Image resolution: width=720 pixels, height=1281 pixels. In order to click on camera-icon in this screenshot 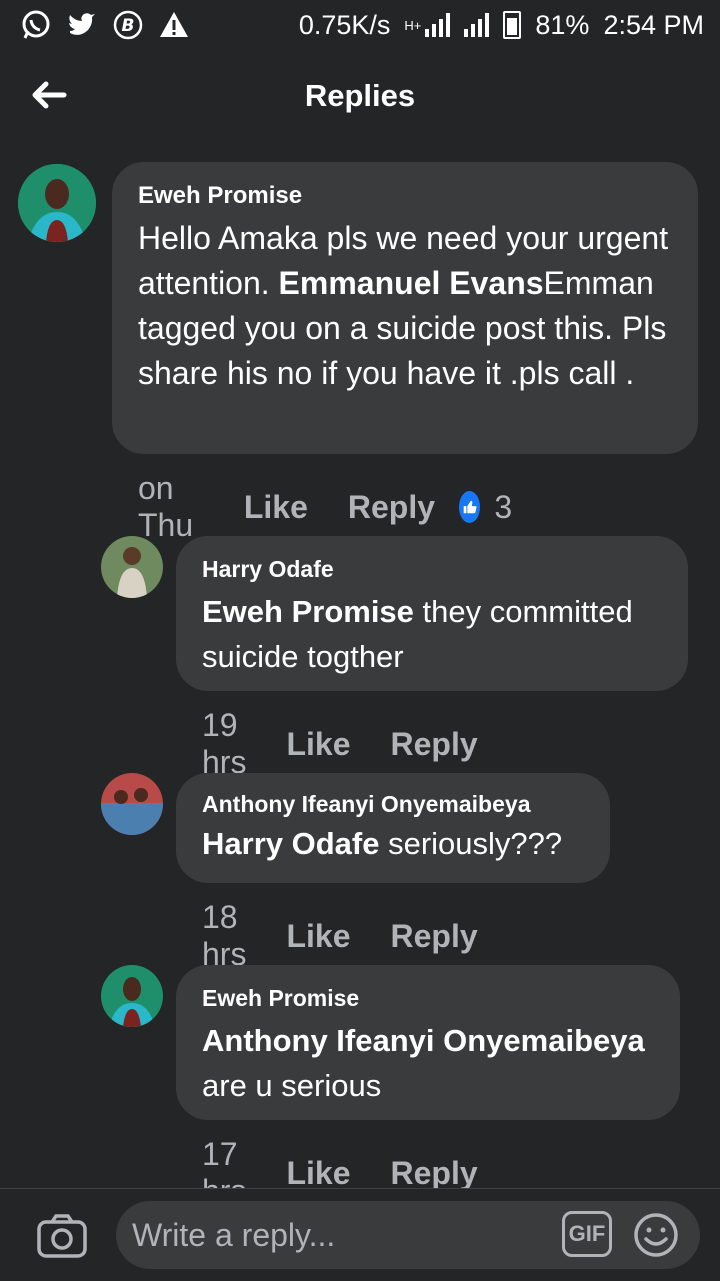, I will do `click(62, 1236)`.